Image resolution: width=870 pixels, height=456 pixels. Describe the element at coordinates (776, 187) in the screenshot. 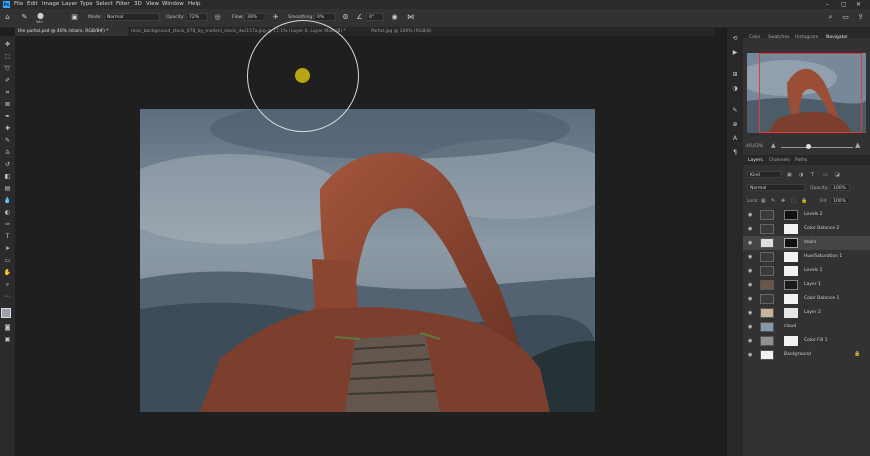

I see `blend-mode-select: Normal` at that location.